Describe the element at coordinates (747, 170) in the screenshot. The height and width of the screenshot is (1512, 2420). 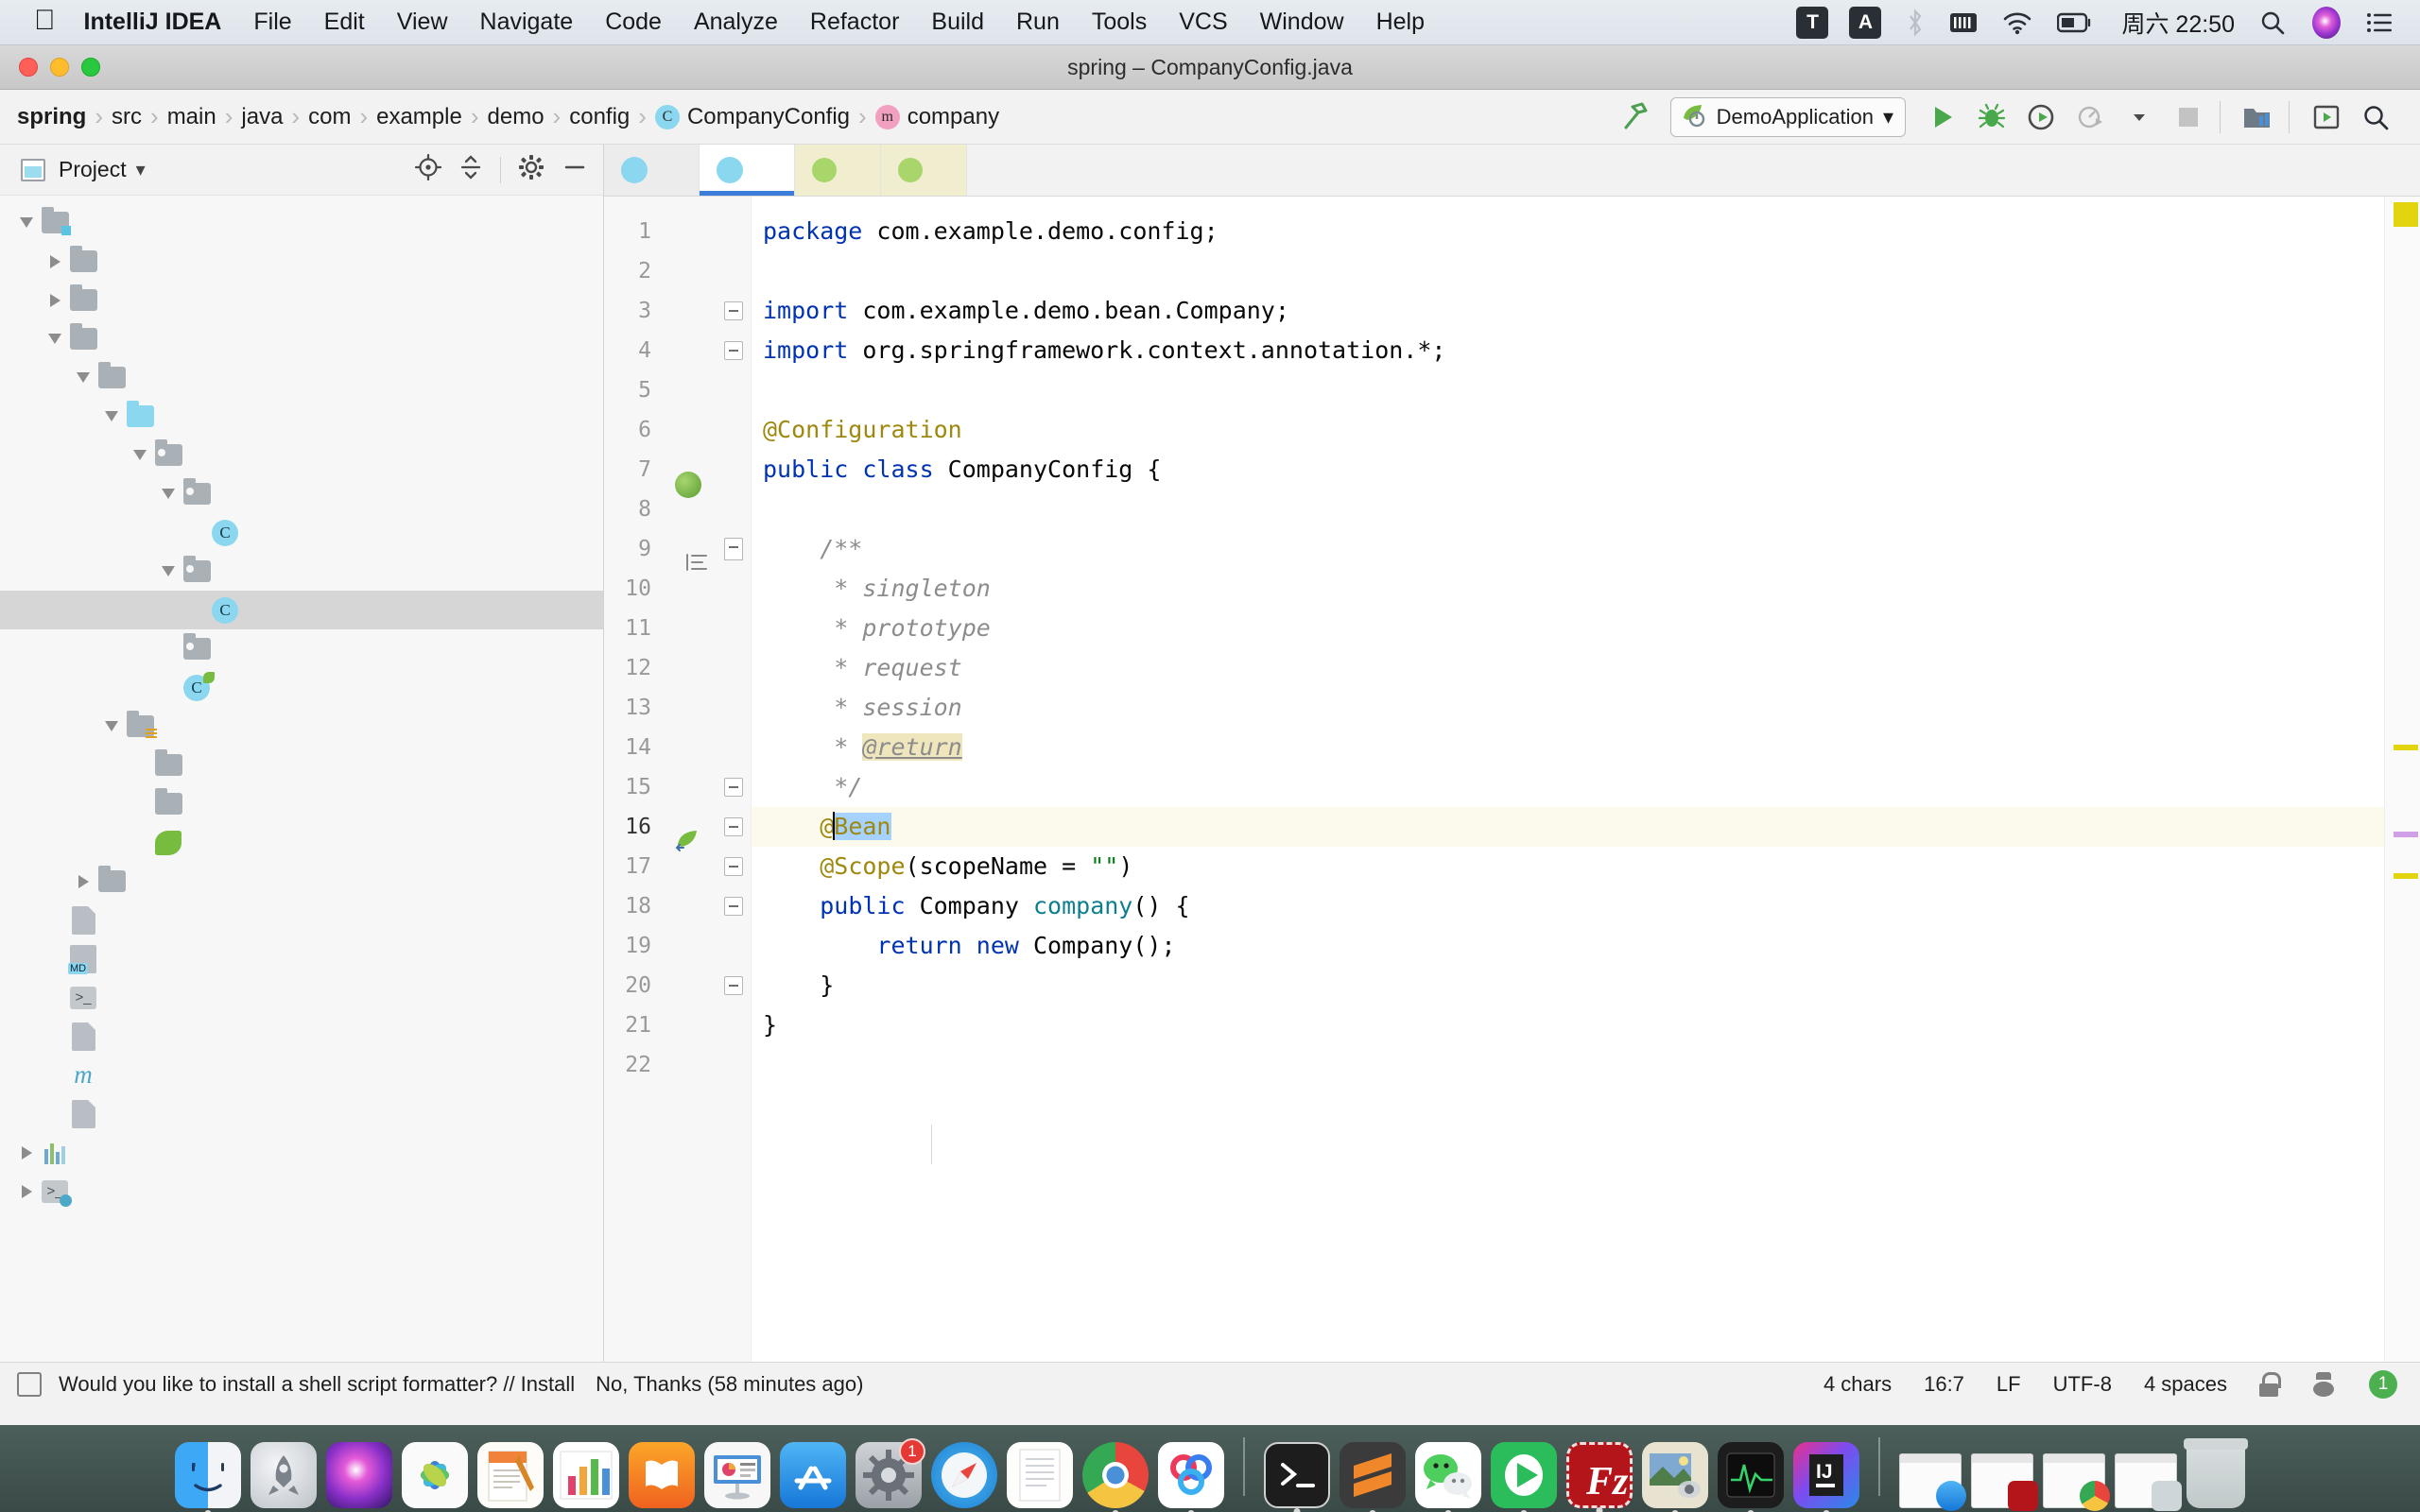
I see `editor-tab-companyconfig` at that location.